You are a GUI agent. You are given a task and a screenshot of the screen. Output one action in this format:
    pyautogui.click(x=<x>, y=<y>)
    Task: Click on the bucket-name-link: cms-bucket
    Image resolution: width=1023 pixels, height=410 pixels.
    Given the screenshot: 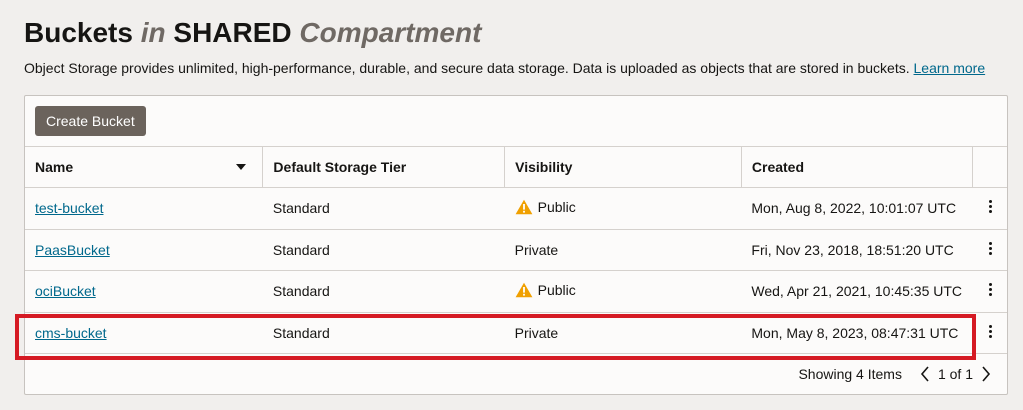 What is the action you would take?
    pyautogui.click(x=71, y=333)
    